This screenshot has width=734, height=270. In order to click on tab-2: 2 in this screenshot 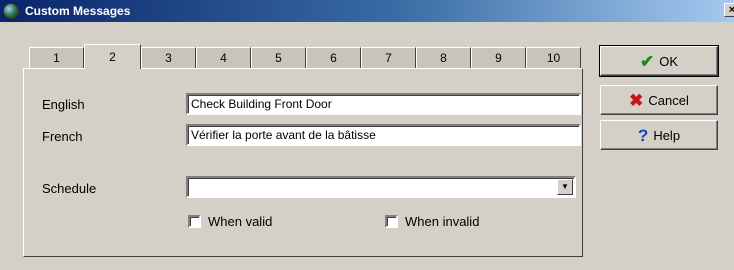, I will do `click(112, 56)`.